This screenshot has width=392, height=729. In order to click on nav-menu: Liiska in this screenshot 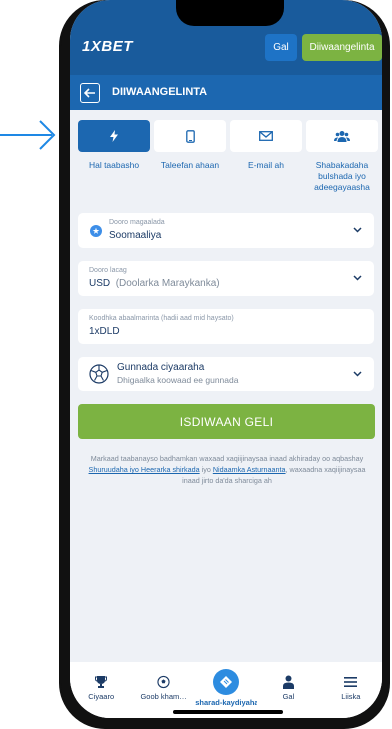, I will do `click(351, 690)`.